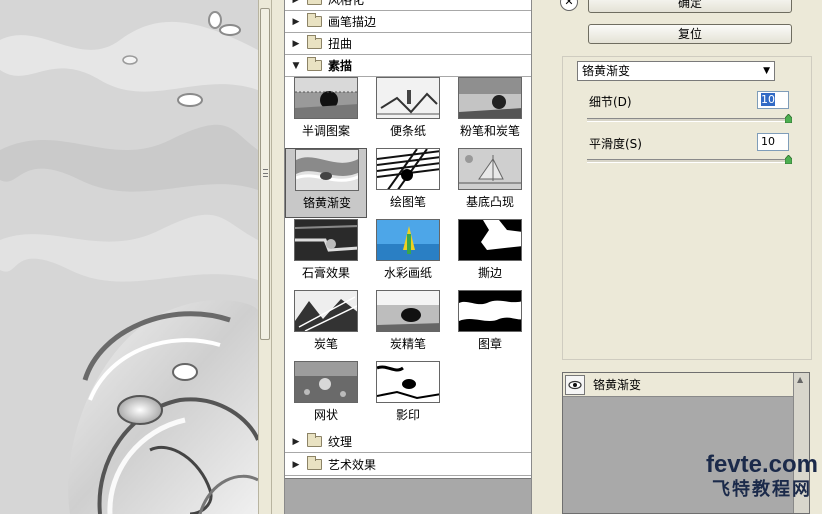 Image resolution: width=822 pixels, height=514 pixels. I want to click on preview-scrollbar, so click(265, 257).